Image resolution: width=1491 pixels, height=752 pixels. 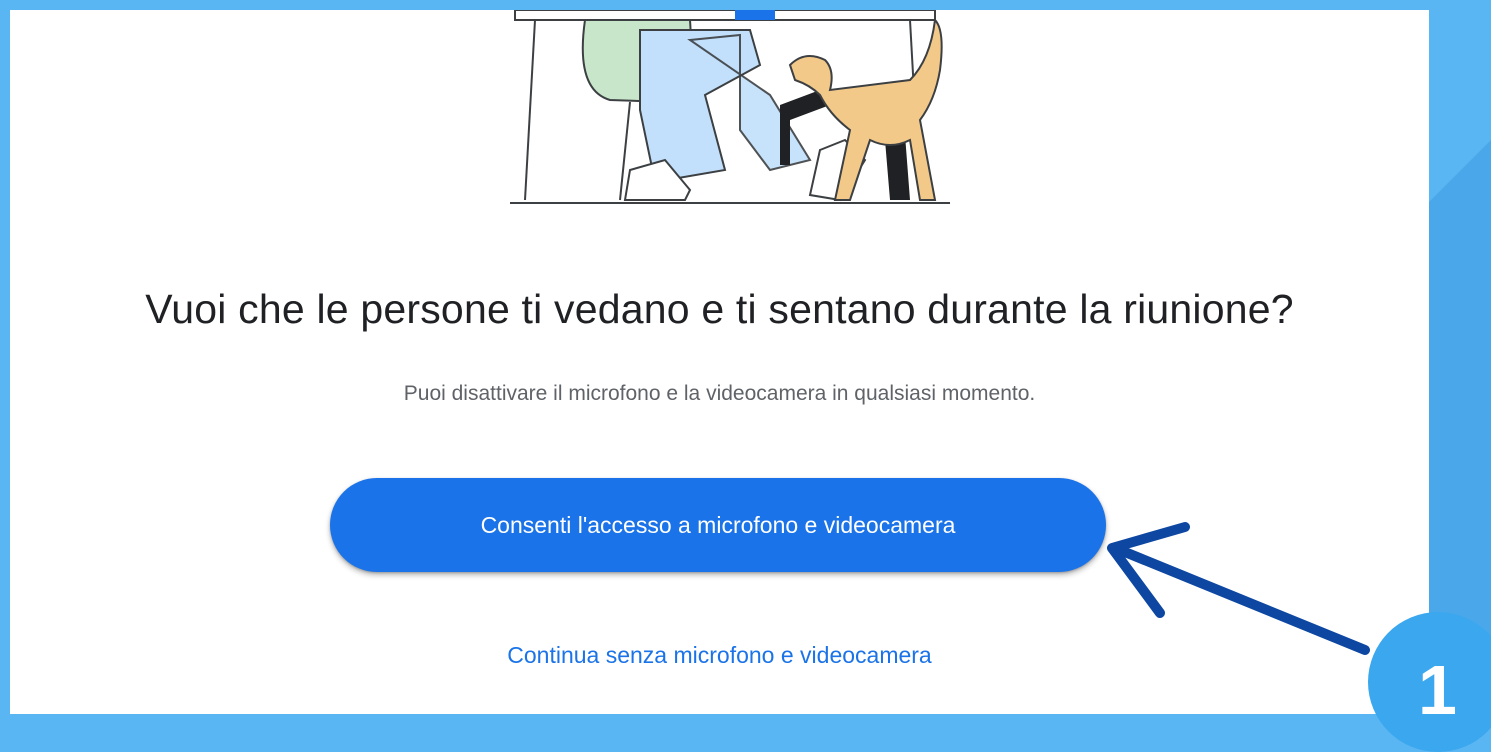 I want to click on person-at-desk-with-dog-illustration, so click(x=730, y=107).